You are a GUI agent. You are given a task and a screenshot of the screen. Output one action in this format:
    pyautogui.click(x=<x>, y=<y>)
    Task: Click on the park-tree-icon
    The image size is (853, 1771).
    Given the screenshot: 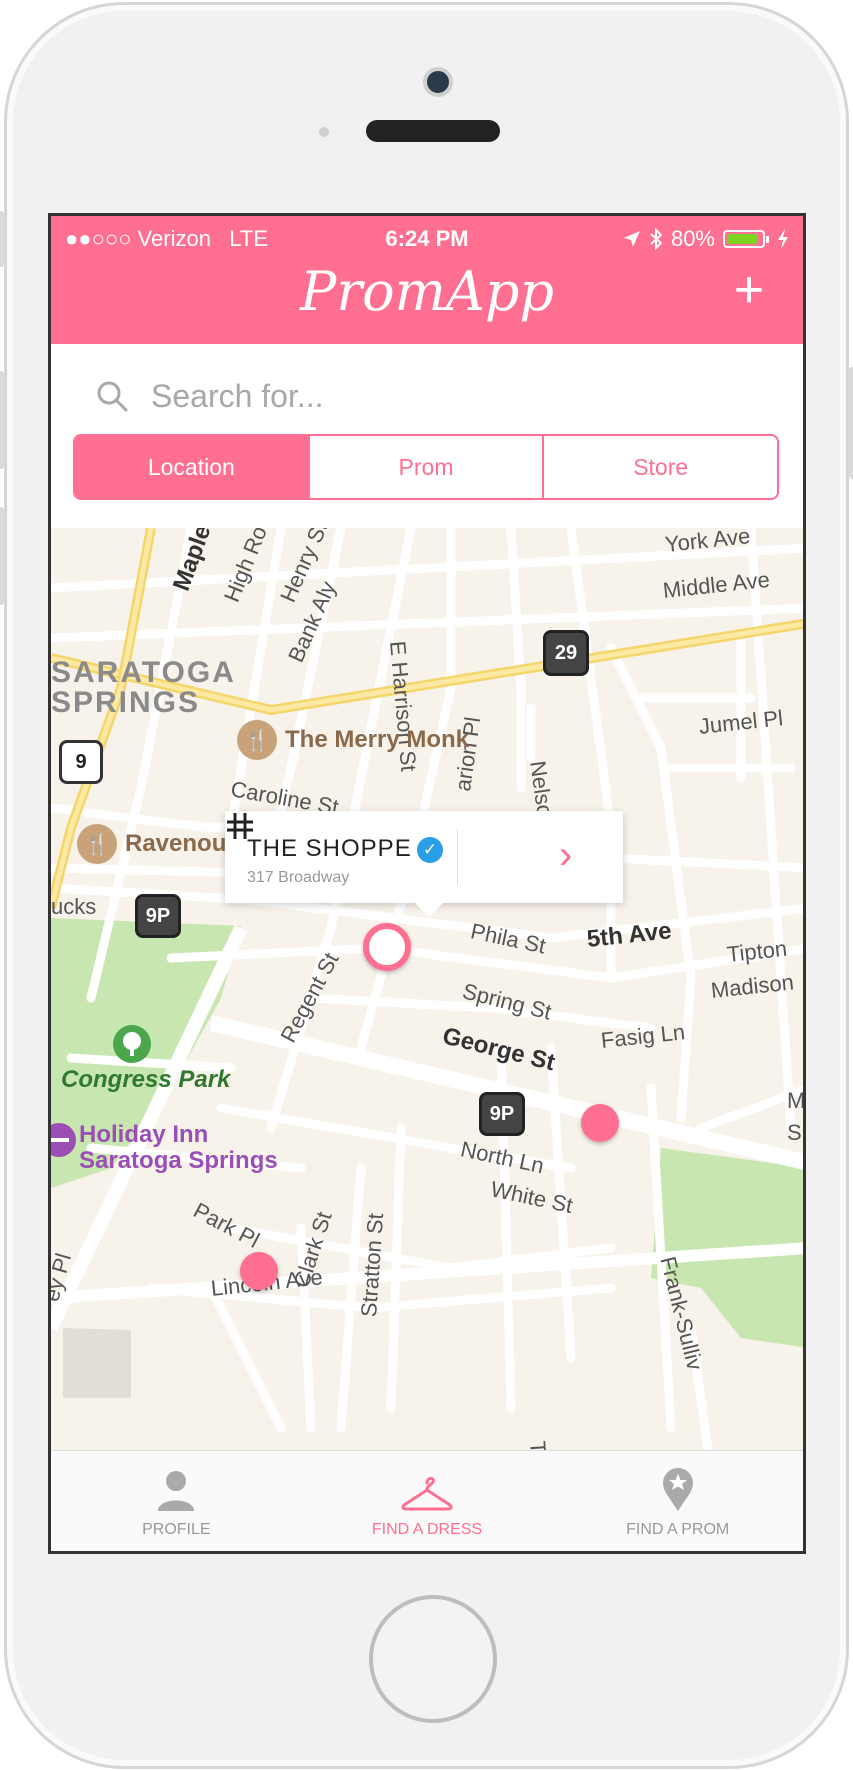 What is the action you would take?
    pyautogui.click(x=132, y=1044)
    